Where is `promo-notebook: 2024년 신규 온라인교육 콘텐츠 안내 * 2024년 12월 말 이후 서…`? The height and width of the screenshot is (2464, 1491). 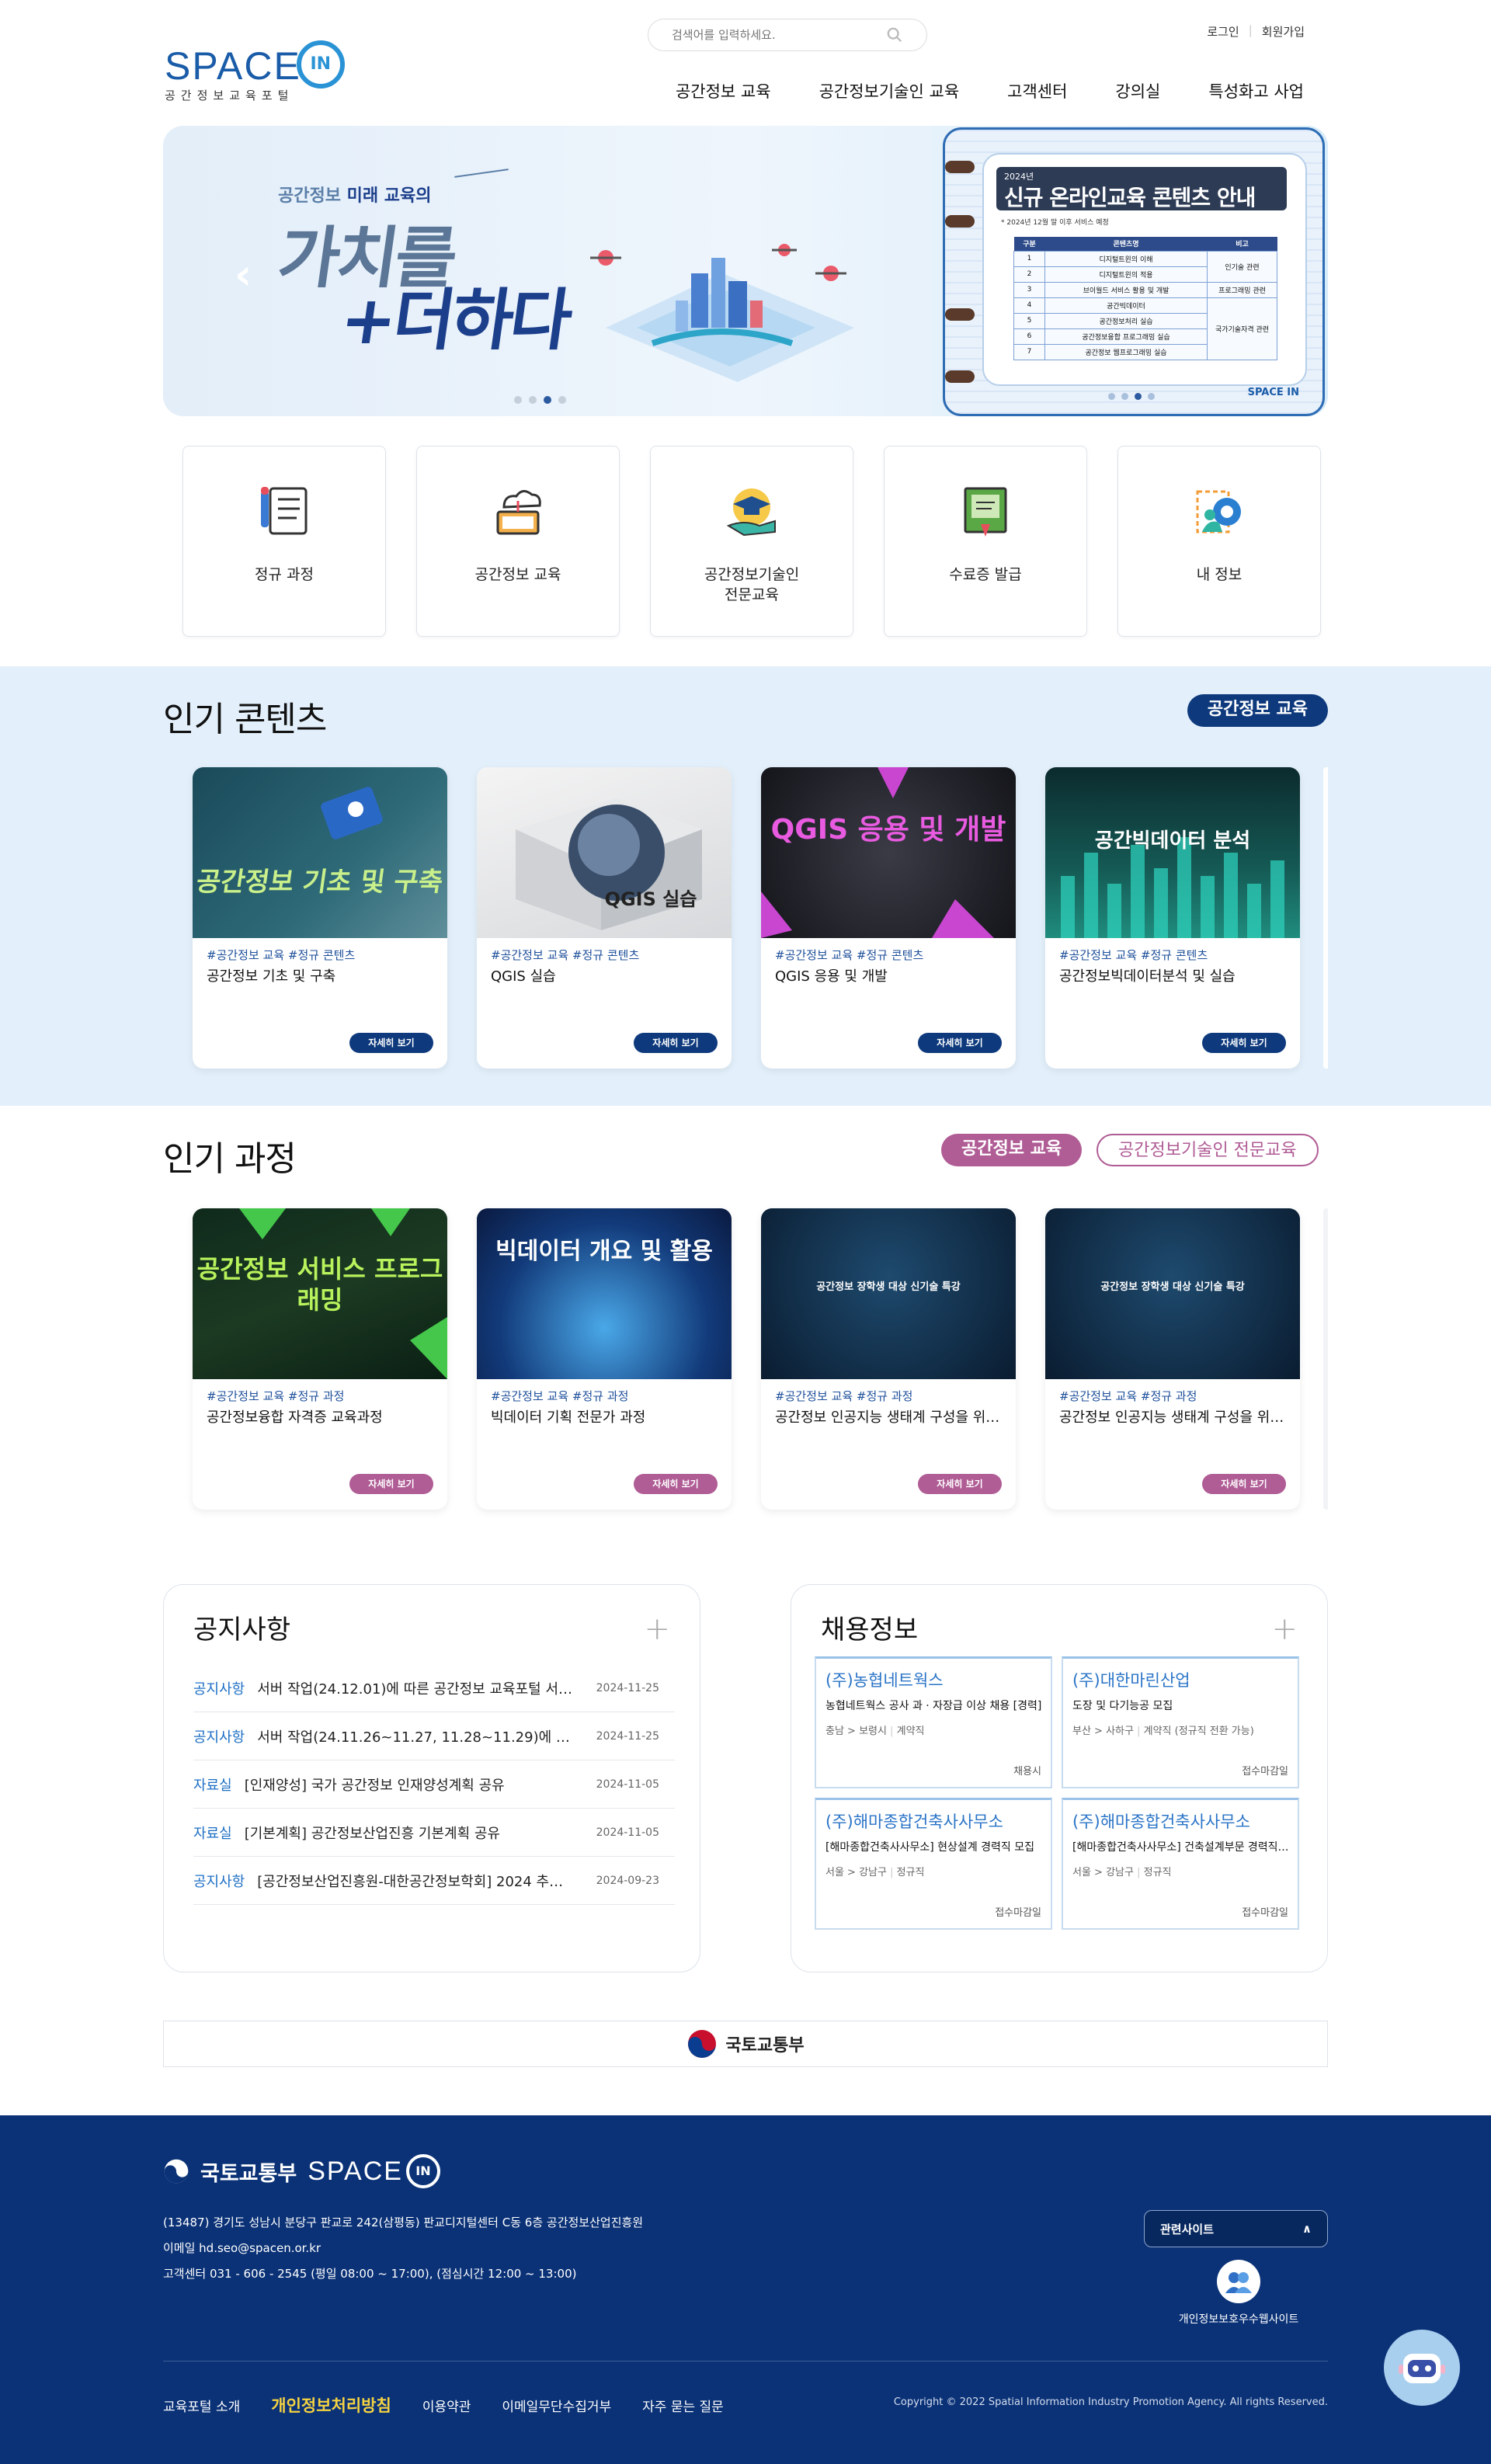 promo-notebook: 2024년 신규 온라인교육 콘텐츠 안내 * 2024년 12월 말 이후 서… is located at coordinates (1134, 271).